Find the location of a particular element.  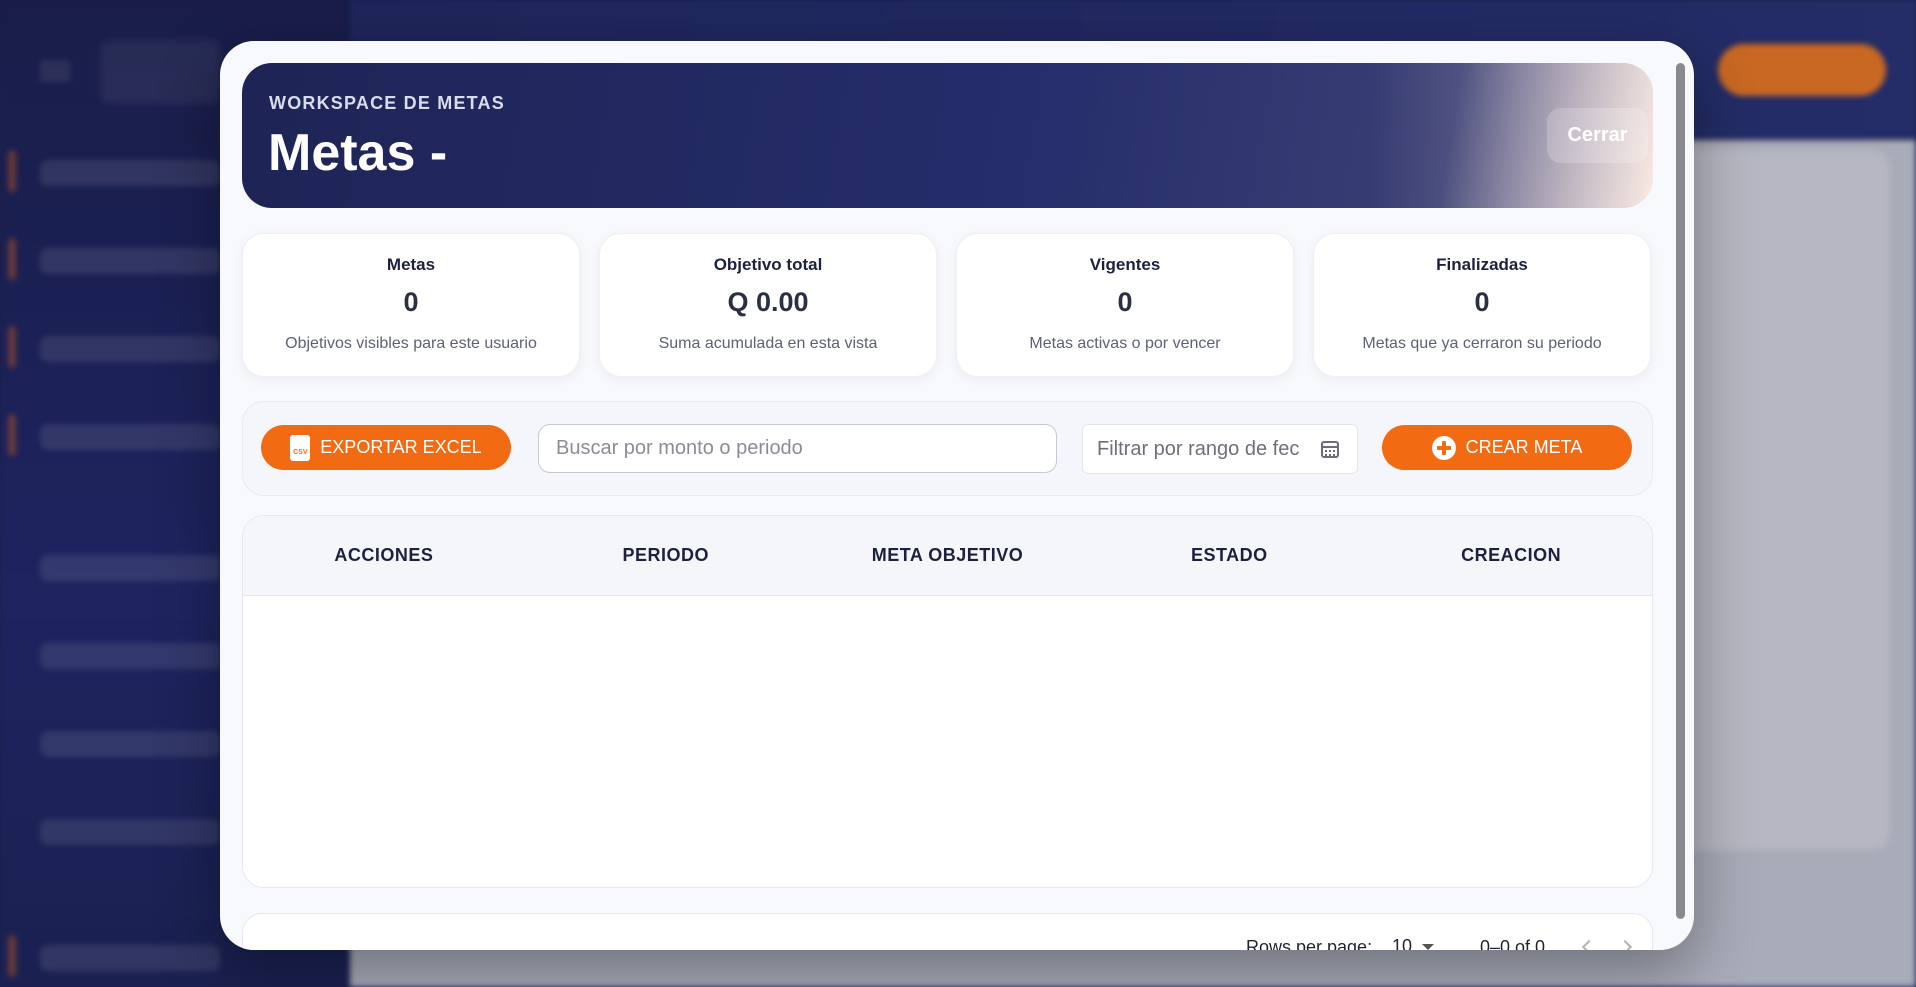

stat-card-vigentes: Vigentes 0 Metas activas o por vencer is located at coordinates (1125, 305).